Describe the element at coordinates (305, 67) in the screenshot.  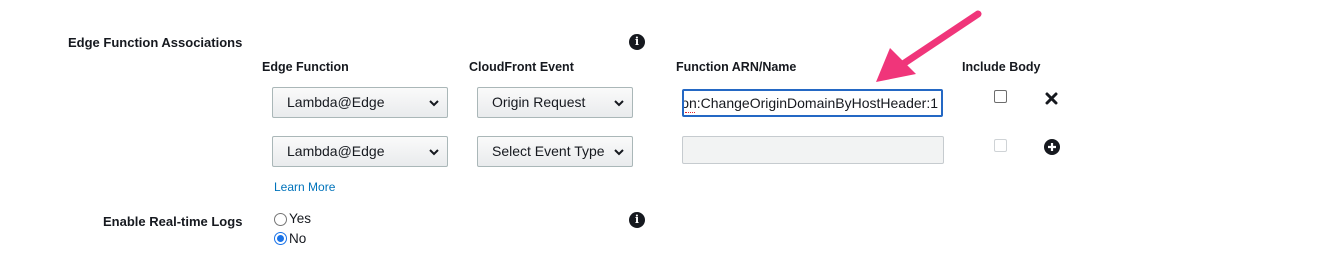
I see `column-header-edge-function: Edge Function` at that location.